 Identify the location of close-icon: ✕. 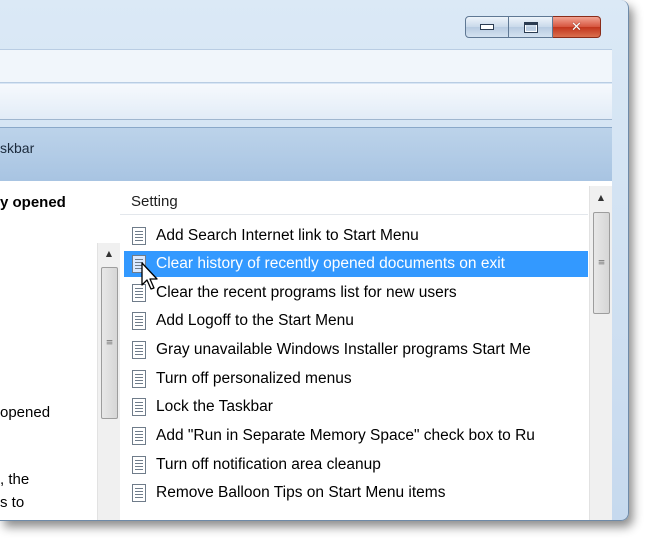
(576, 27).